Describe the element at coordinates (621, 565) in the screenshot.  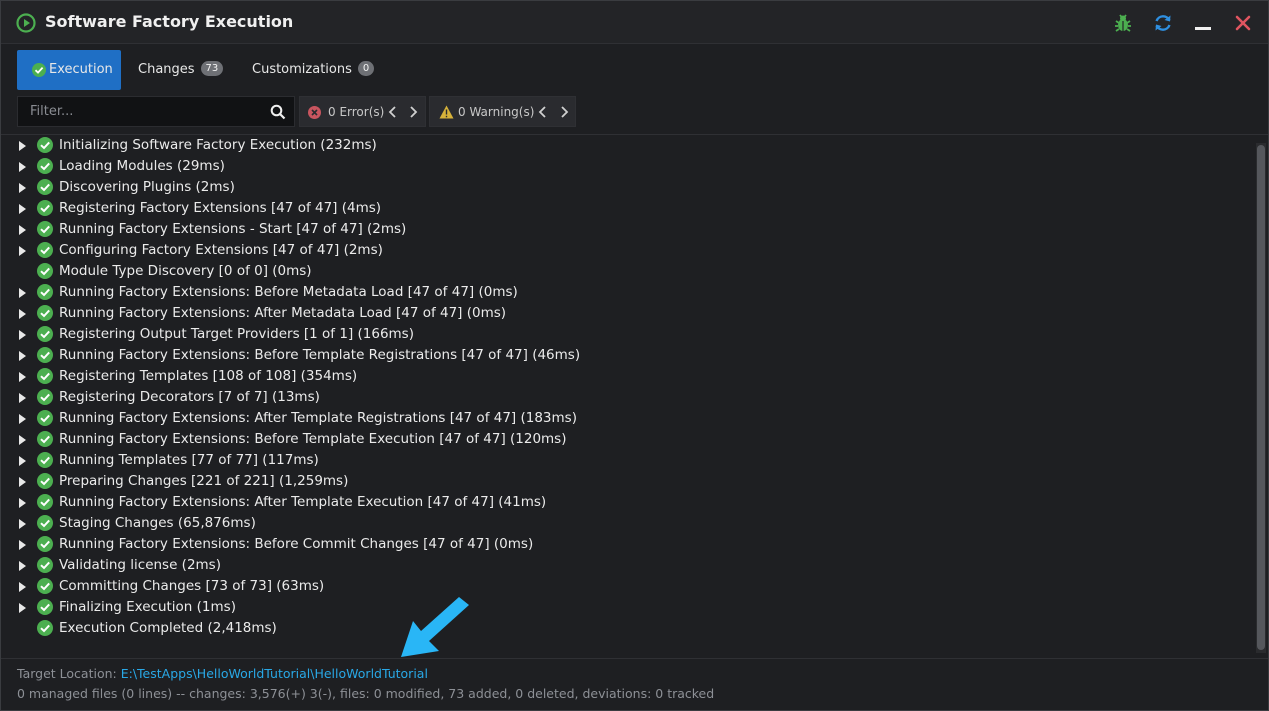
I see `step-row: Validating license (2ms)` at that location.